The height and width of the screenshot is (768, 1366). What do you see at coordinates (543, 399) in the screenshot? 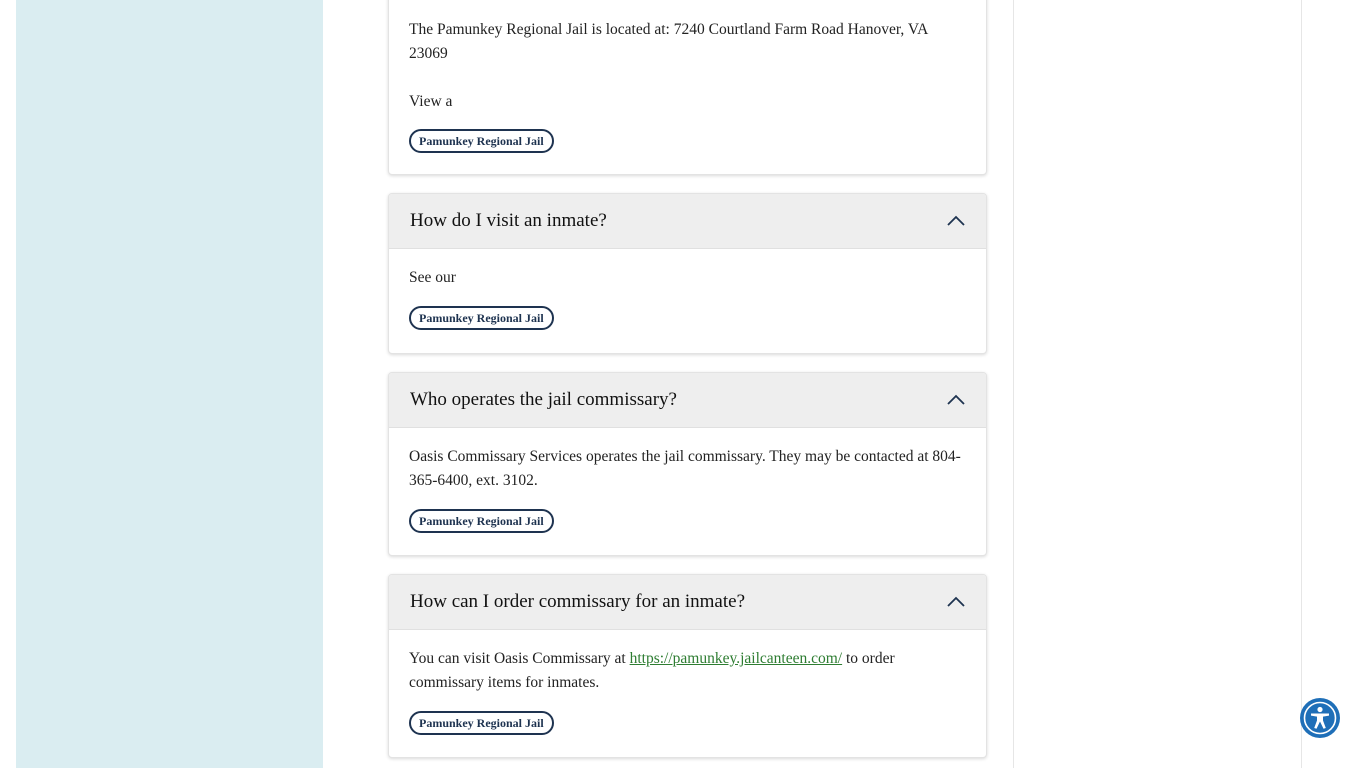
I see `faq-question-title: Who operates the jail commissary?` at bounding box center [543, 399].